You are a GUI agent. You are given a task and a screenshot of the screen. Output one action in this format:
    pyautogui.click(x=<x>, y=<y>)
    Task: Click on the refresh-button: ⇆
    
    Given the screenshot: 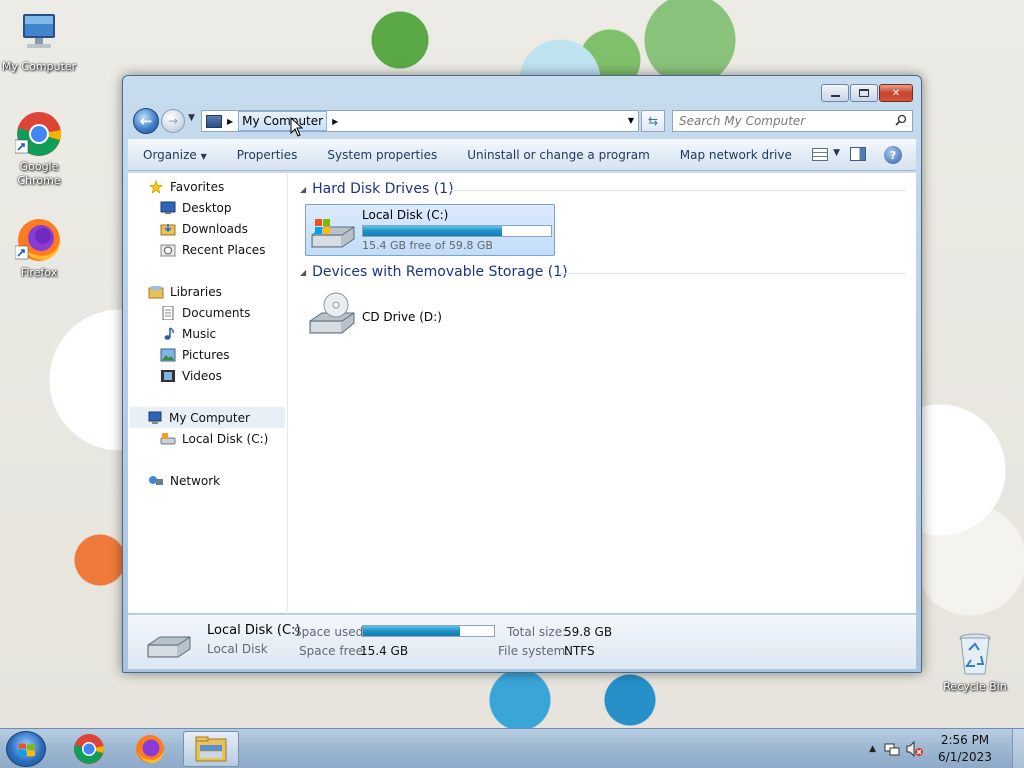 What is the action you would take?
    pyautogui.click(x=653, y=121)
    